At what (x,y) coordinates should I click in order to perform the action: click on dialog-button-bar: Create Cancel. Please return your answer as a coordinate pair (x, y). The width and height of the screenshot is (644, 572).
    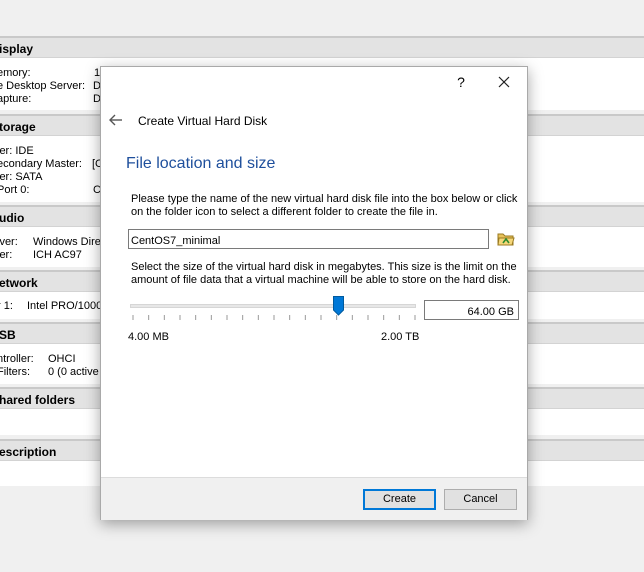
    Looking at the image, I should click on (314, 498).